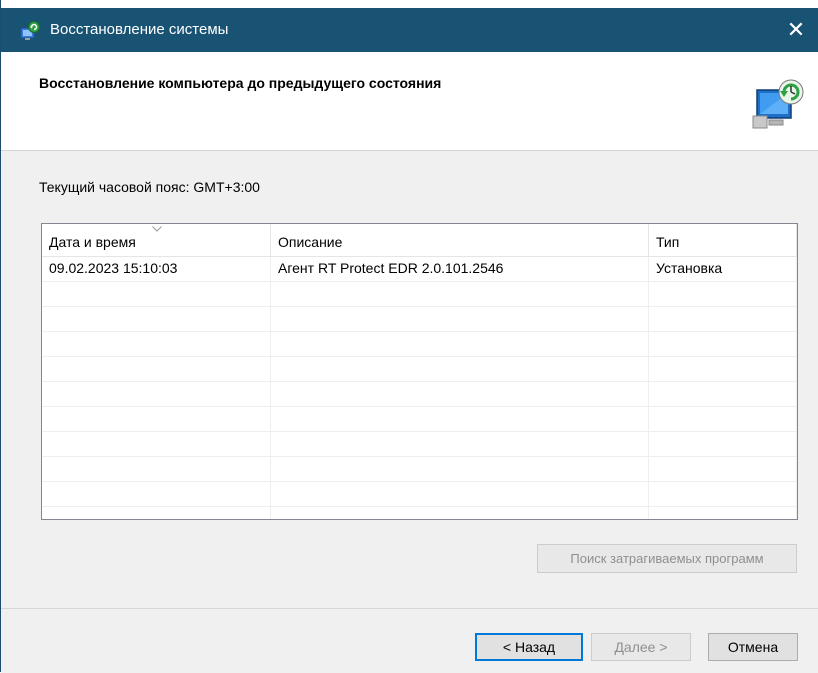 The height and width of the screenshot is (673, 818). I want to click on cell-datetime: 09.02.2023 15:10:03, so click(156, 269).